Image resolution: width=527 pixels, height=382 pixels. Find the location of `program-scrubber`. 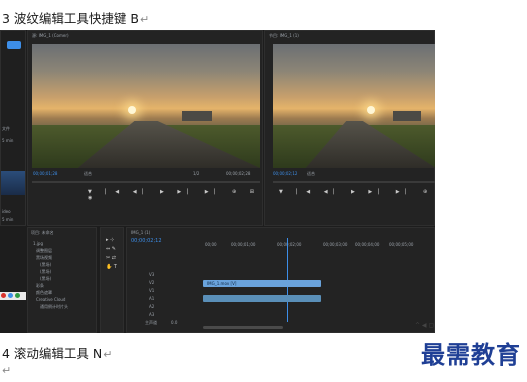

program-scrubber is located at coordinates (354, 182).